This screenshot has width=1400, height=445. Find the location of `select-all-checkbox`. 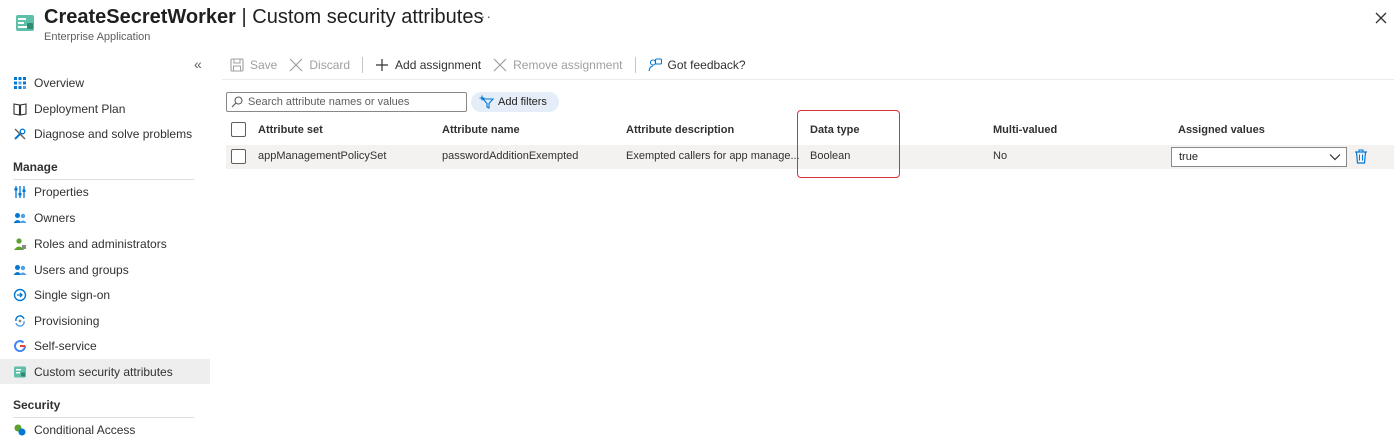

select-all-checkbox is located at coordinates (238, 129).